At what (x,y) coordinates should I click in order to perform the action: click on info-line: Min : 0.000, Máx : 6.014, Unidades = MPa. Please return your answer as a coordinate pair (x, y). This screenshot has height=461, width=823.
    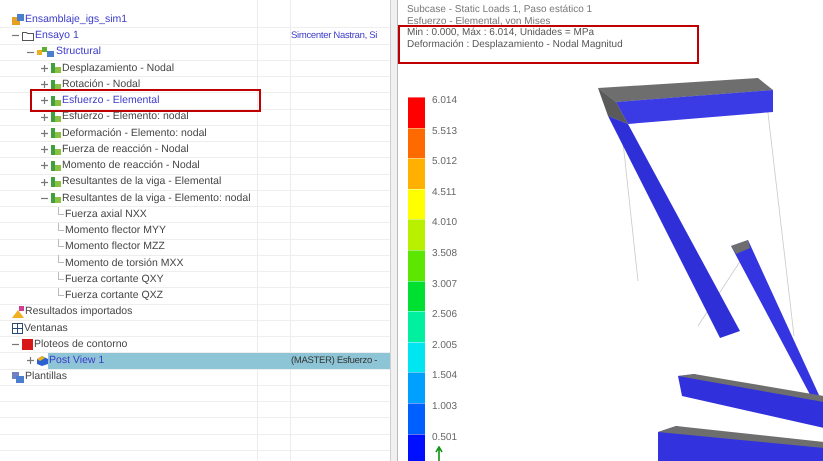
    Looking at the image, I should click on (501, 32).